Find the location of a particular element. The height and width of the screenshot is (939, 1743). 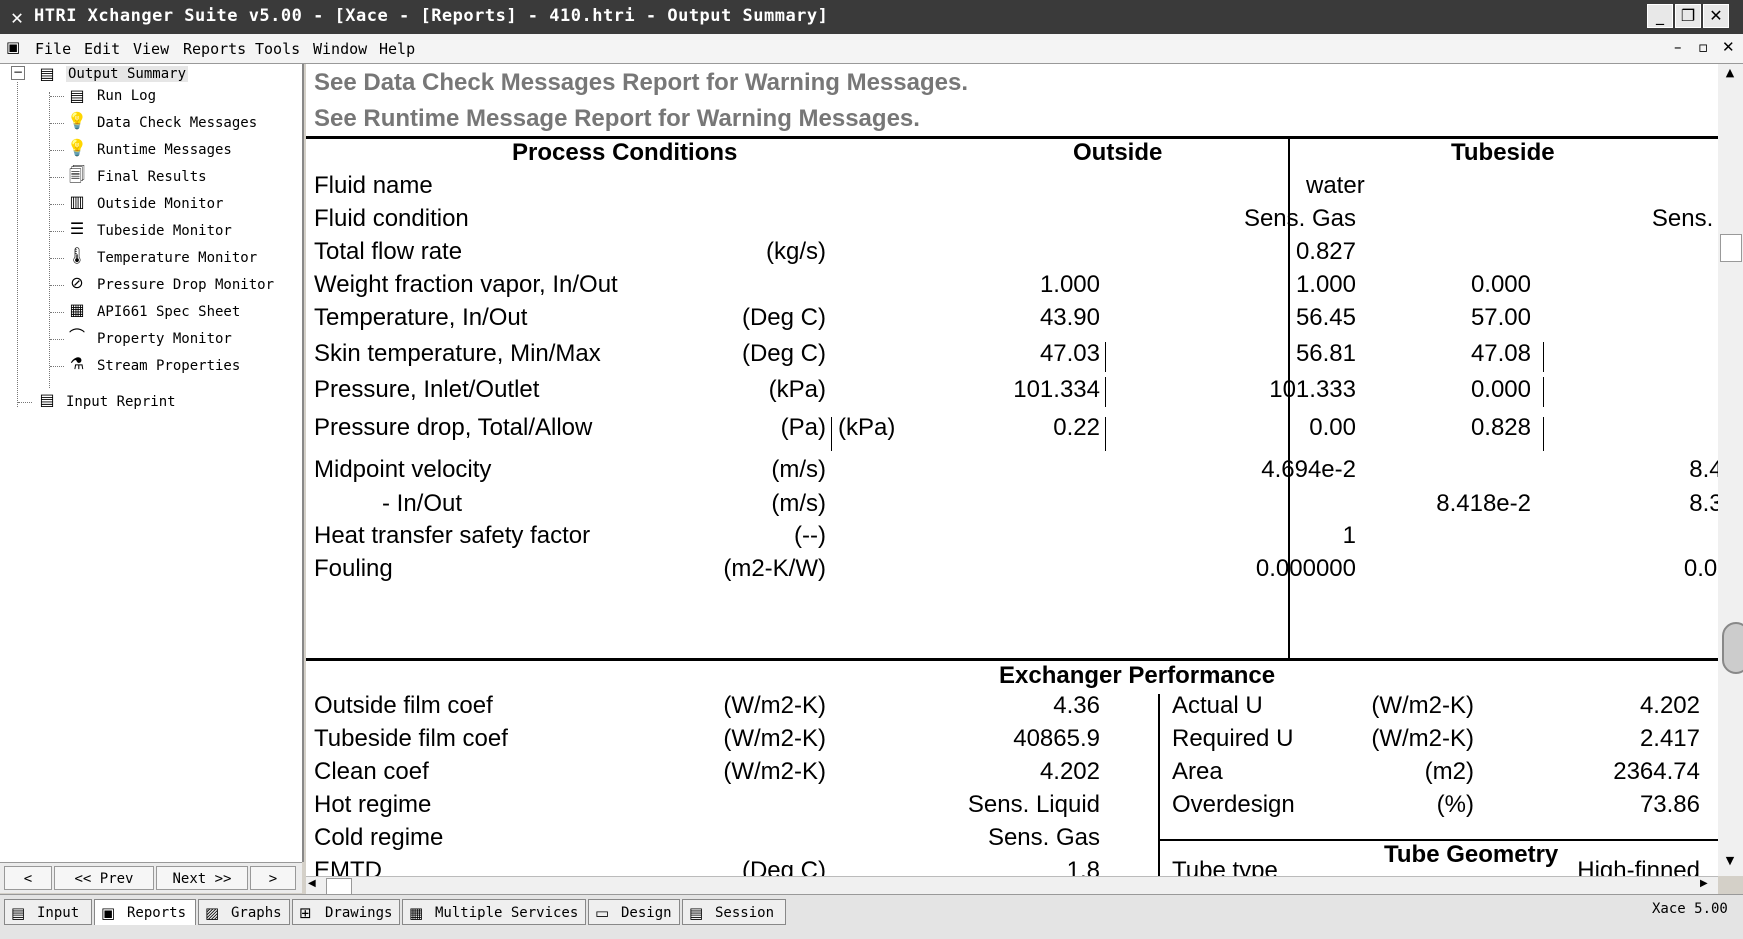

row-label: Pressure drop, Total/Allow is located at coordinates (453, 427).